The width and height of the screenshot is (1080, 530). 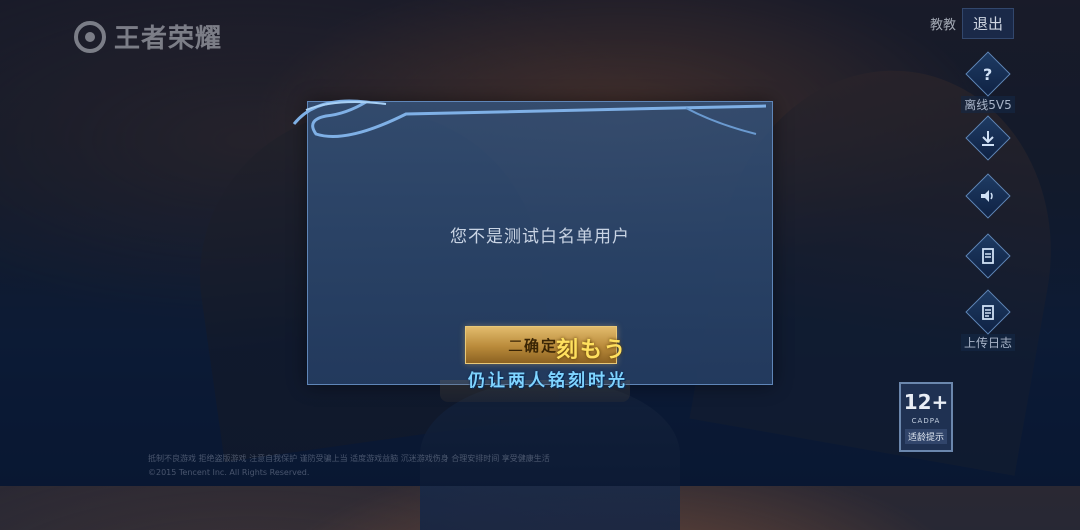 I want to click on age-rating-tip: 适龄提示, so click(x=925, y=436).